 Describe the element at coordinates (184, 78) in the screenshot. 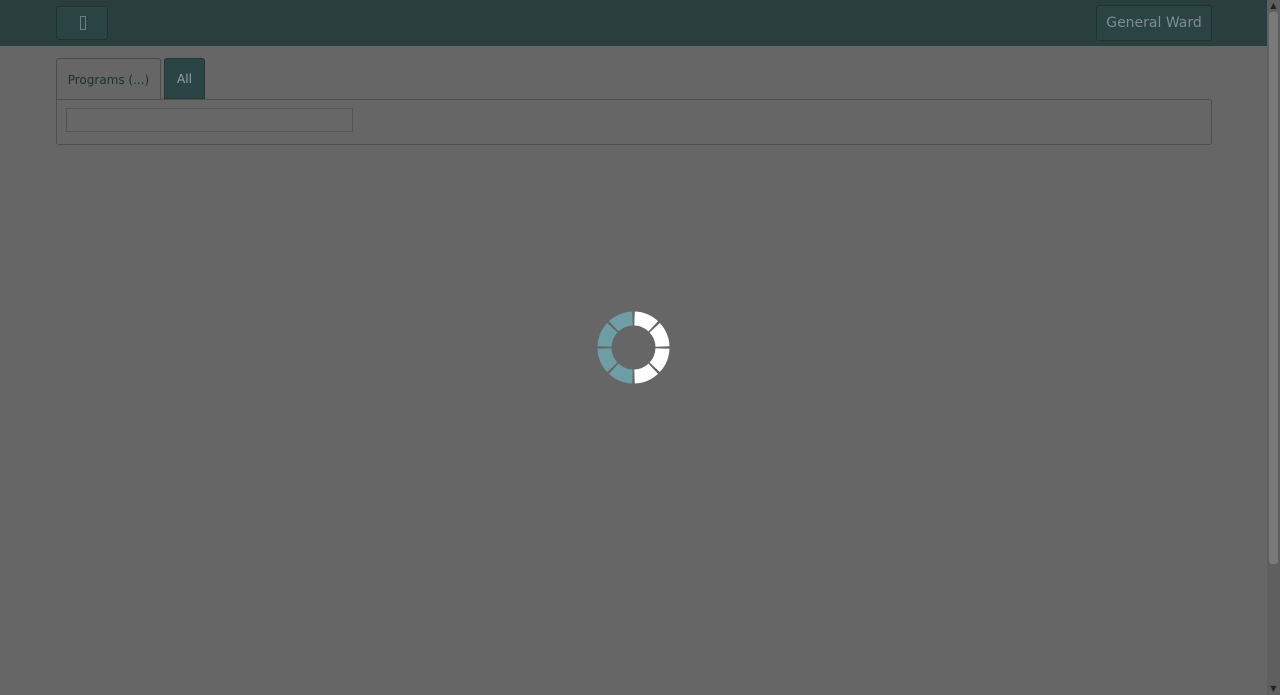

I see `tab-all: All` at that location.